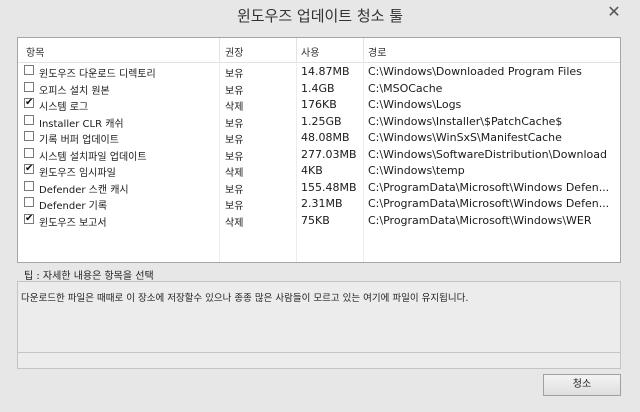 The height and width of the screenshot is (412, 640). I want to click on row-path: C:\MSOCache, so click(405, 88).